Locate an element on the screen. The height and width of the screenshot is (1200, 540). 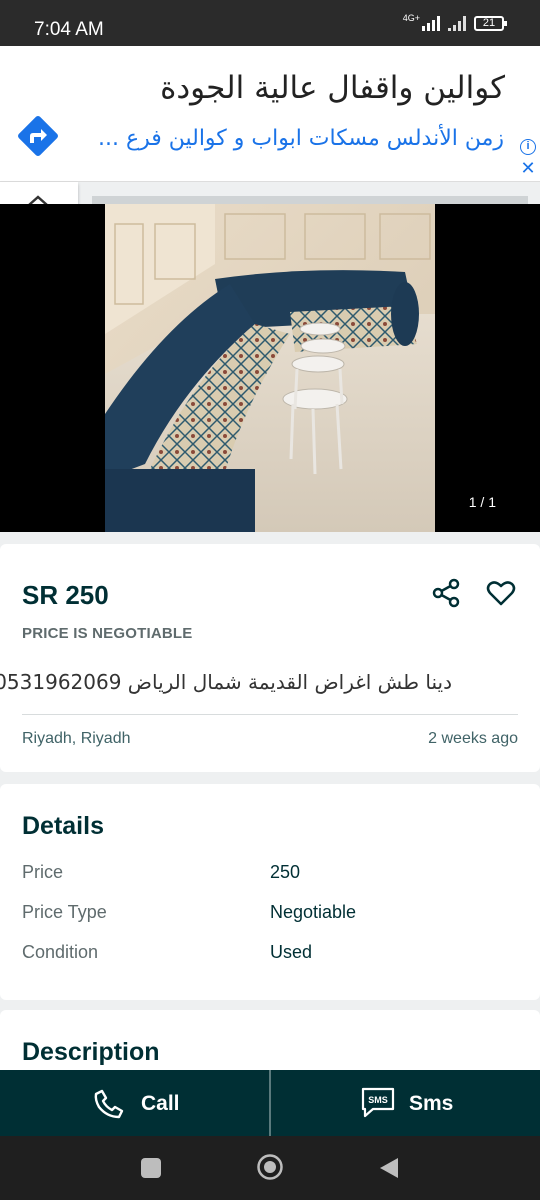
detail-value: Used is located at coordinates (291, 952).